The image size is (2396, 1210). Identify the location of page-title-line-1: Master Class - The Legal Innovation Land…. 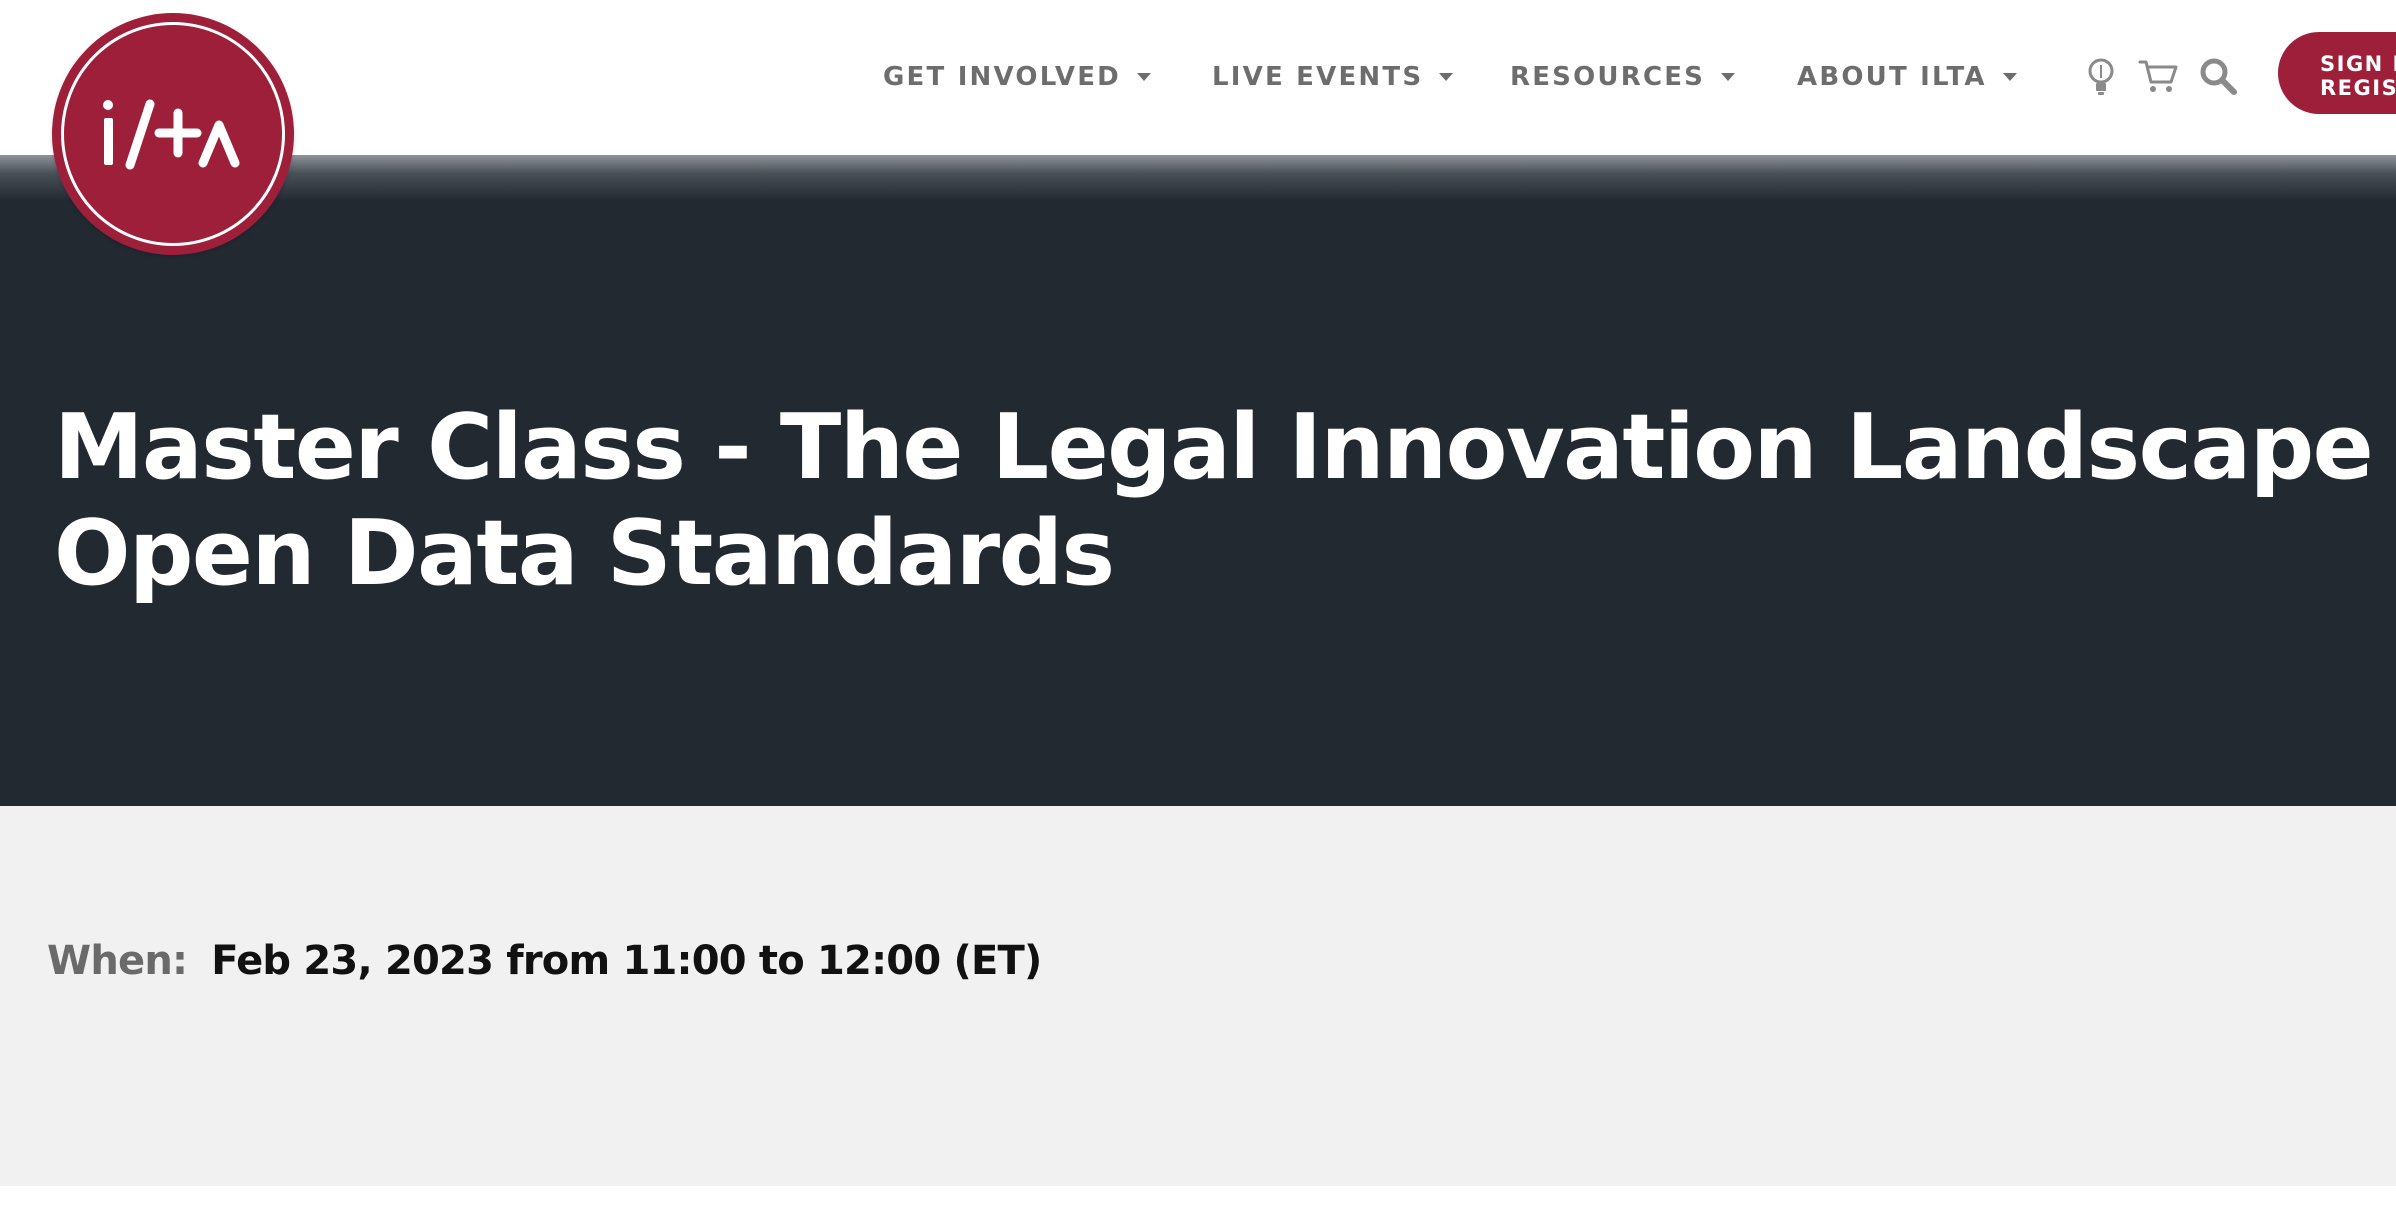
(1225, 447).